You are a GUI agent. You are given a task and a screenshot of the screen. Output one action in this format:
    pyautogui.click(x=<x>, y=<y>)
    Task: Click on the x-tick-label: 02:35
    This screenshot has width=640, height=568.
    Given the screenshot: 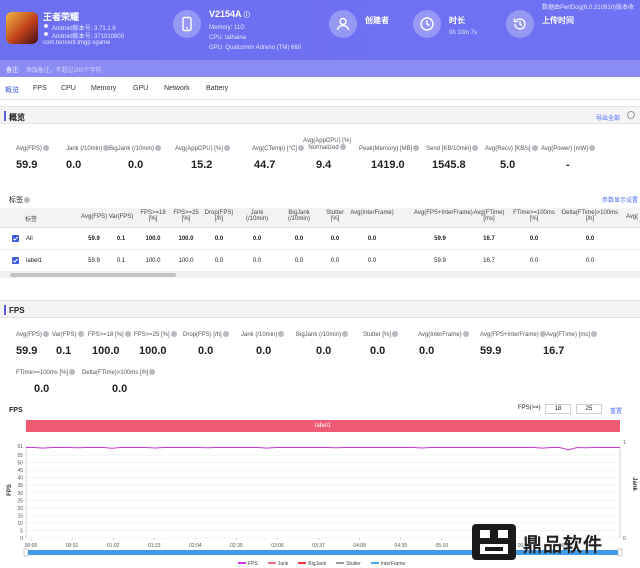 What is the action you would take?
    pyautogui.click(x=236, y=546)
    